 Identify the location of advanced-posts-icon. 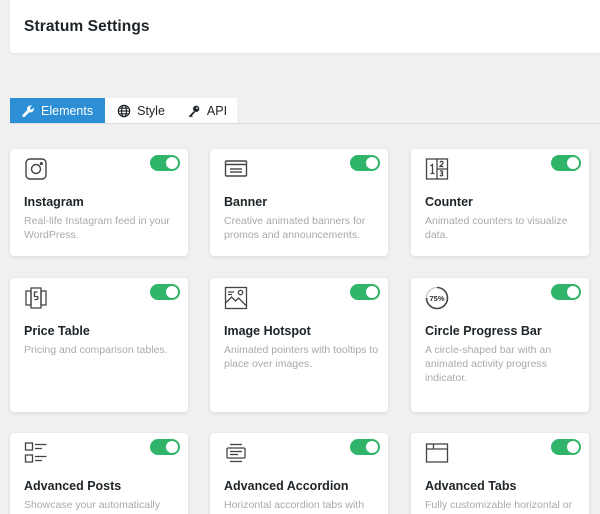
(36, 453).